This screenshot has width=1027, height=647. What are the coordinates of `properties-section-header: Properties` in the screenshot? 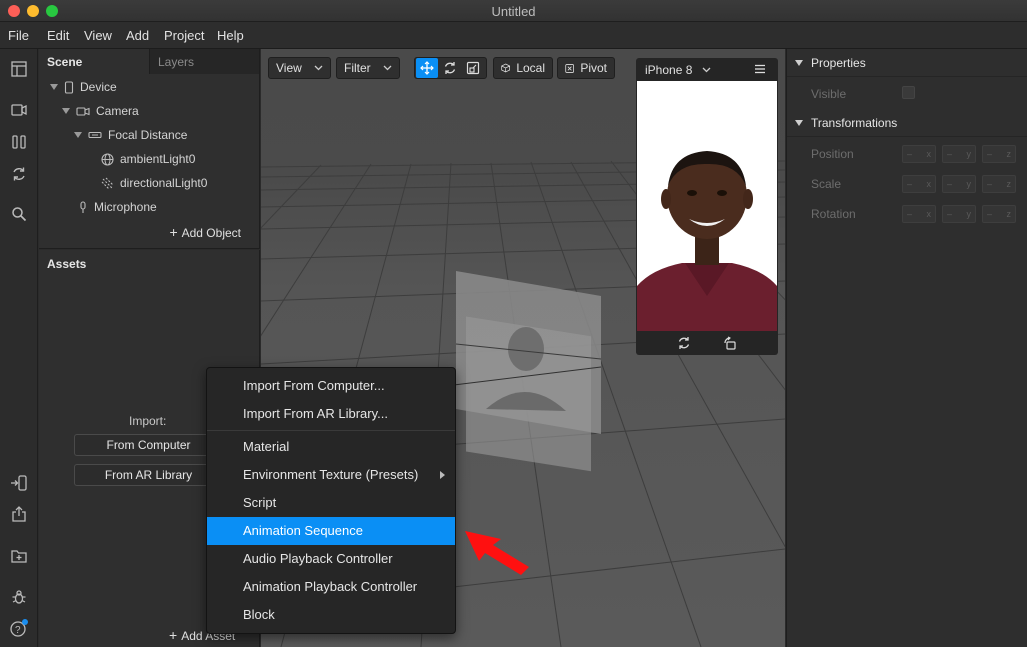 It's located at (907, 63).